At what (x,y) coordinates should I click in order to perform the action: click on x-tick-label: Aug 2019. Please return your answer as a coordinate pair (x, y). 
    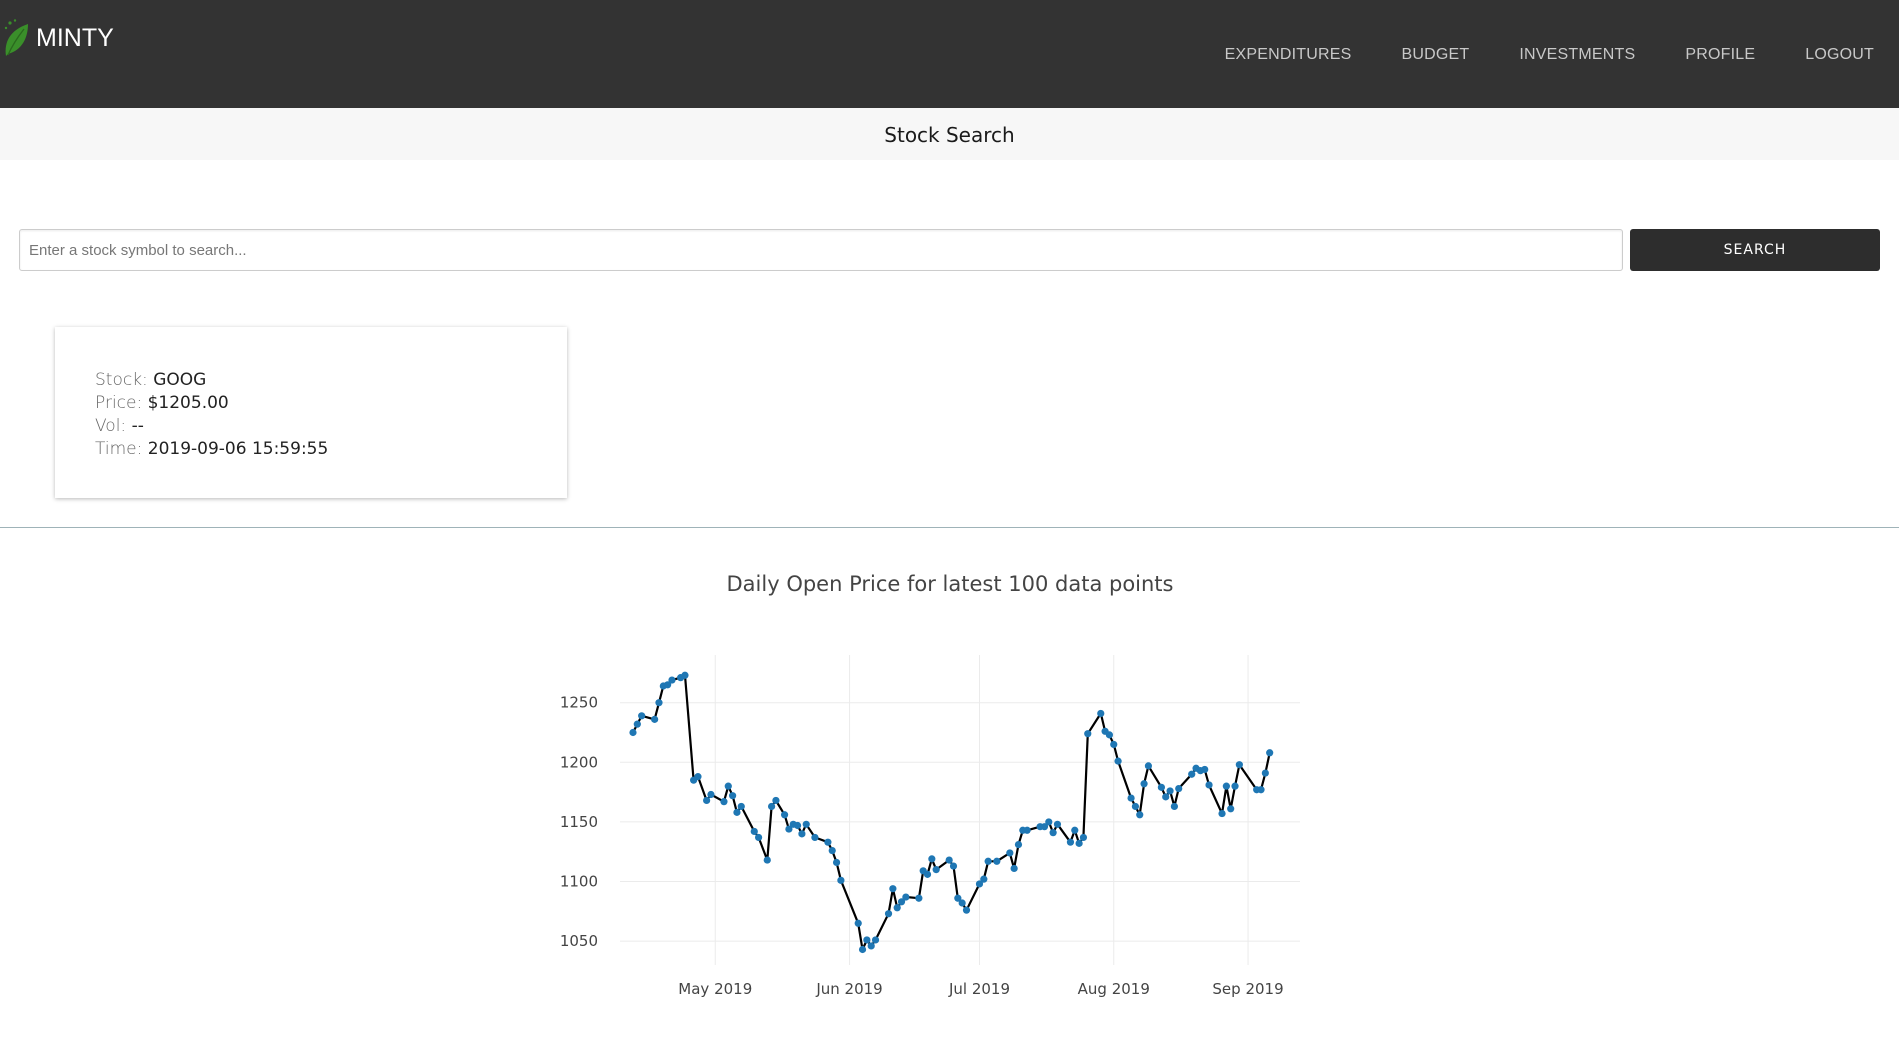
    Looking at the image, I should click on (1114, 989).